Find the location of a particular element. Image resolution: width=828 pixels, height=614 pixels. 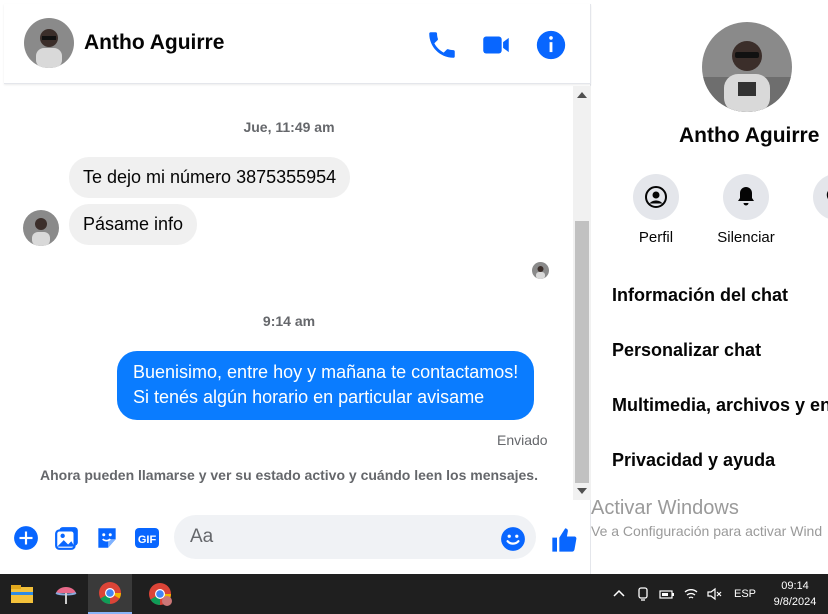

watermark-subtitle: Ve a Configuración para activar Wind is located at coordinates (707, 531).